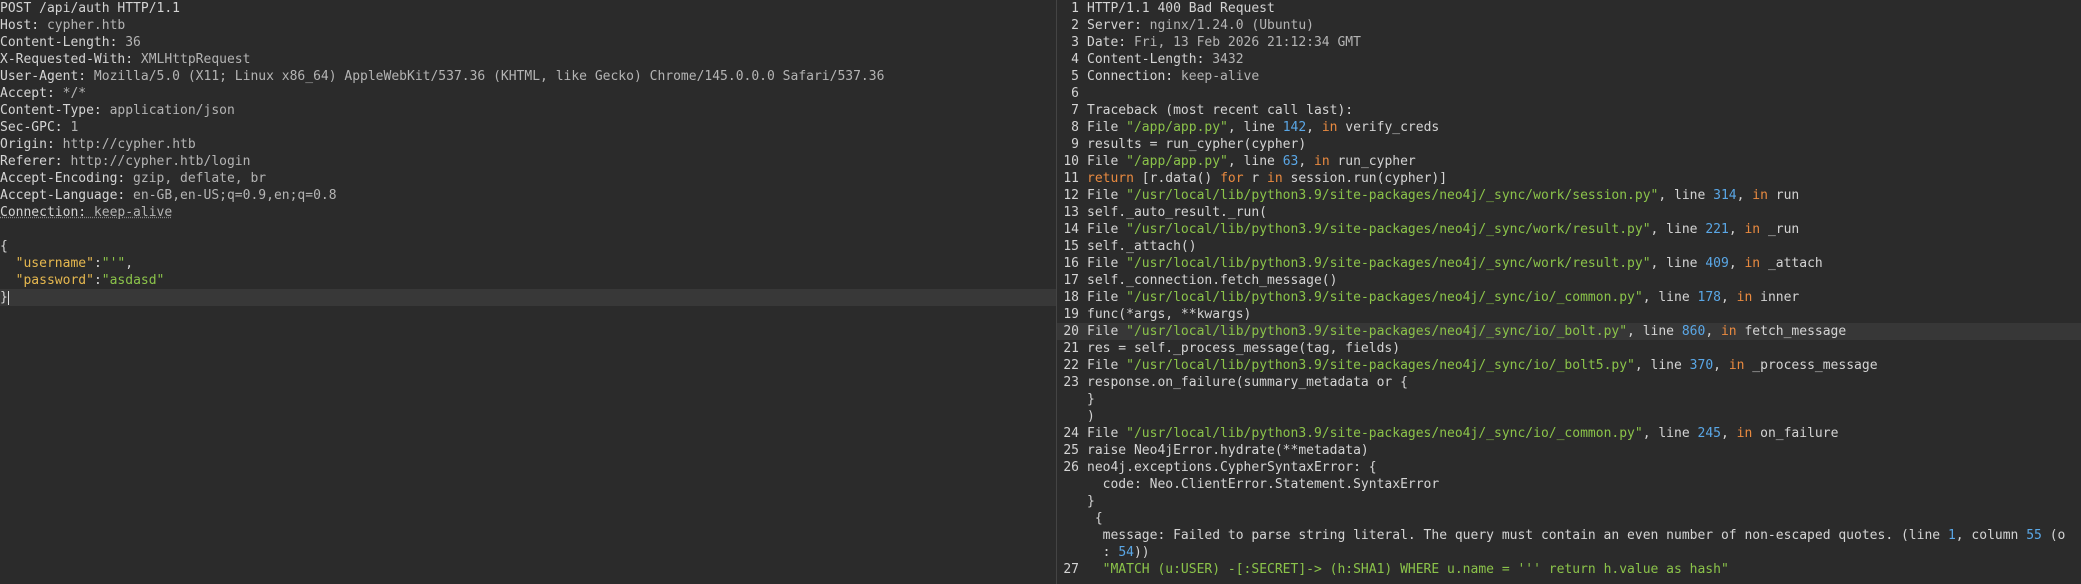 This screenshot has height=584, width=2081. I want to click on code-token: :, so click(1103, 552).